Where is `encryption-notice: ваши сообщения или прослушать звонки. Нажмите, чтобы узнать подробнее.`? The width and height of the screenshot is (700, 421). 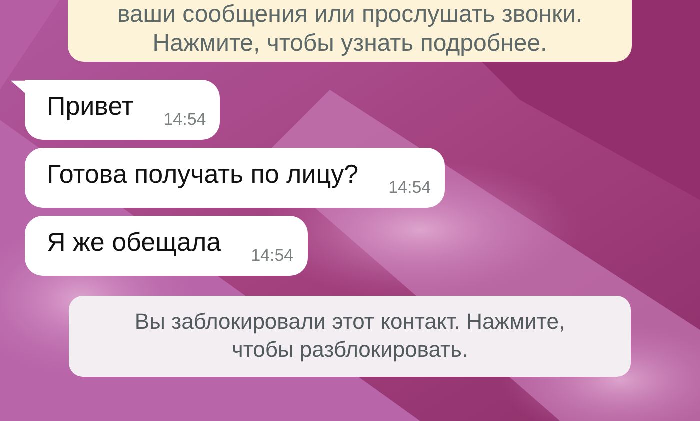
encryption-notice: ваши сообщения или прослушать звонки. Нажмите, чтобы узнать подробнее. is located at coordinates (350, 31).